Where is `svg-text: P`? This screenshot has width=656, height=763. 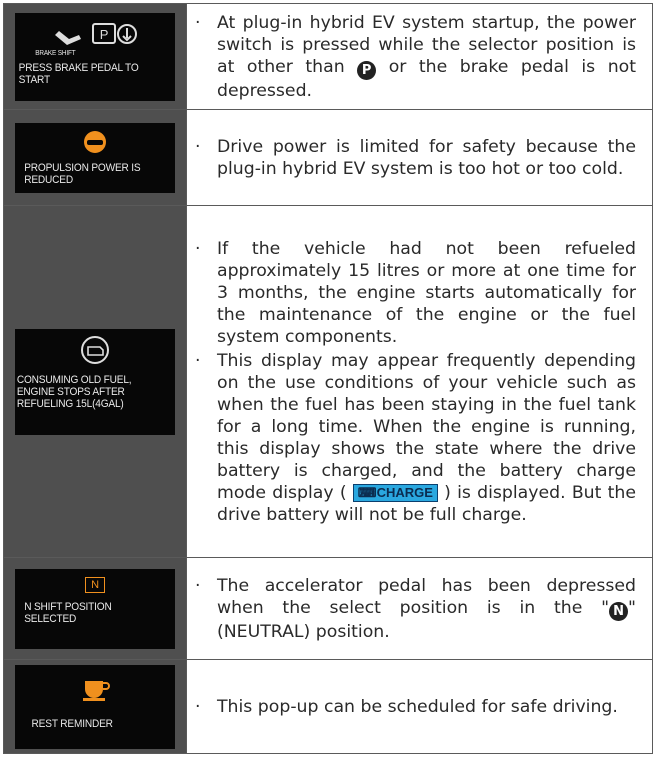 svg-text: P is located at coordinates (104, 34).